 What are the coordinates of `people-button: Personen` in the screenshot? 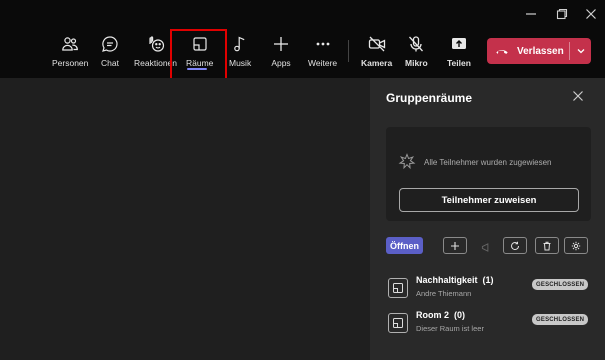 It's located at (70, 55).